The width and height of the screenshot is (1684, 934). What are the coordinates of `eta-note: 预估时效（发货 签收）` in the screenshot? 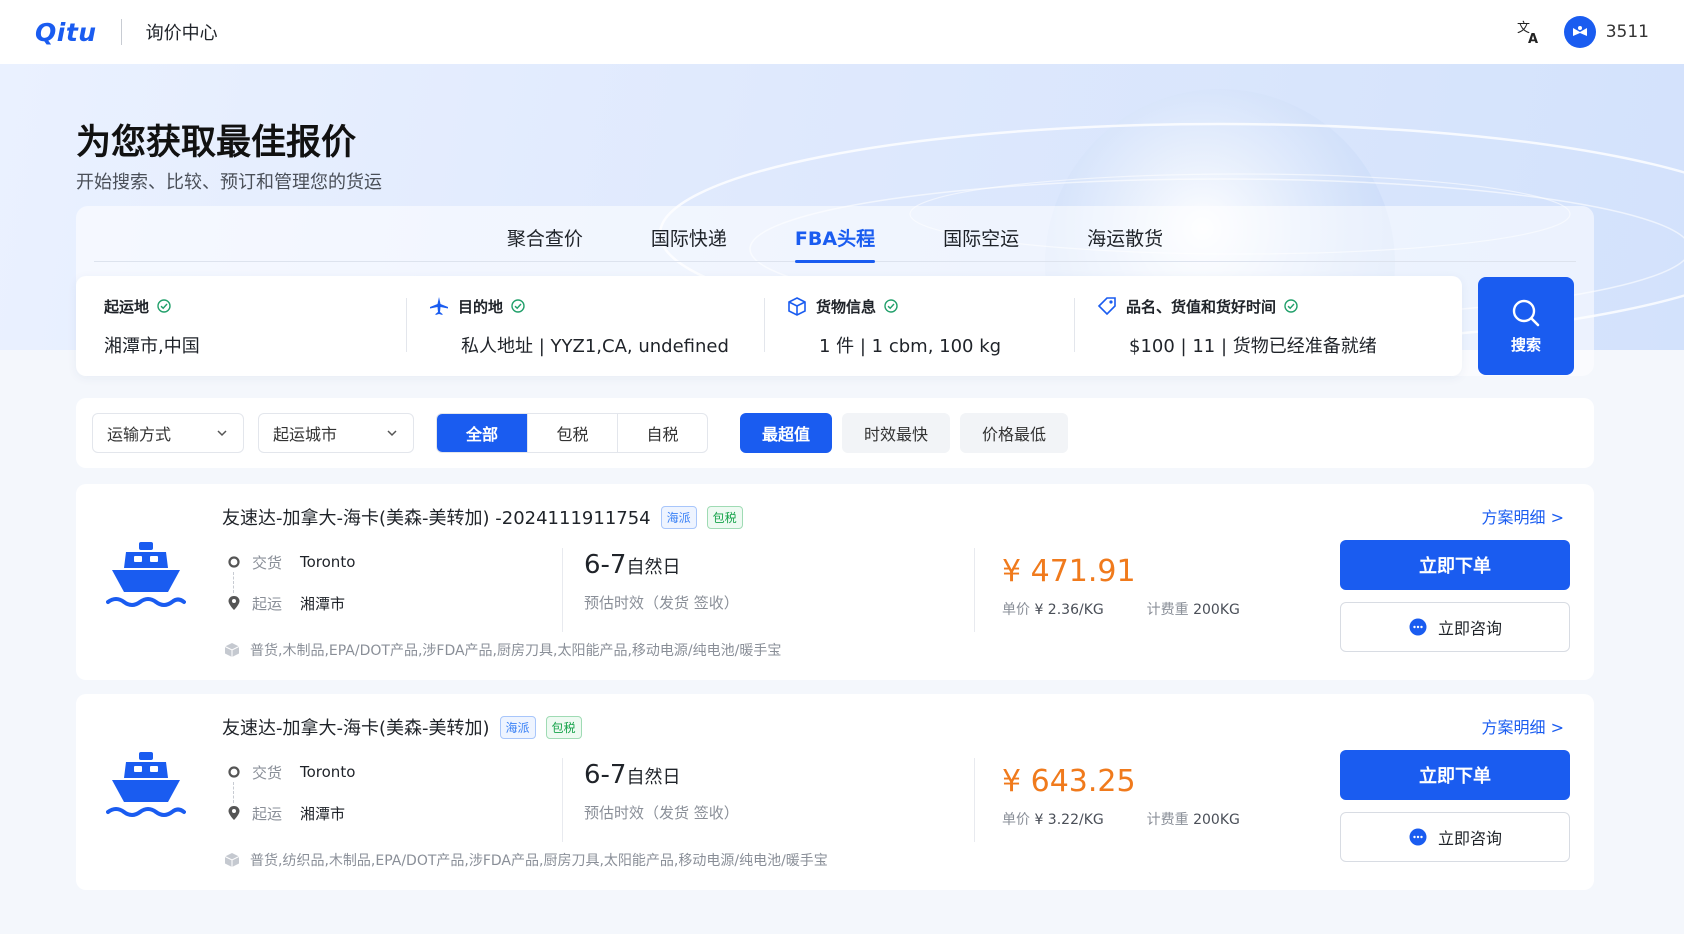 It's located at (661, 813).